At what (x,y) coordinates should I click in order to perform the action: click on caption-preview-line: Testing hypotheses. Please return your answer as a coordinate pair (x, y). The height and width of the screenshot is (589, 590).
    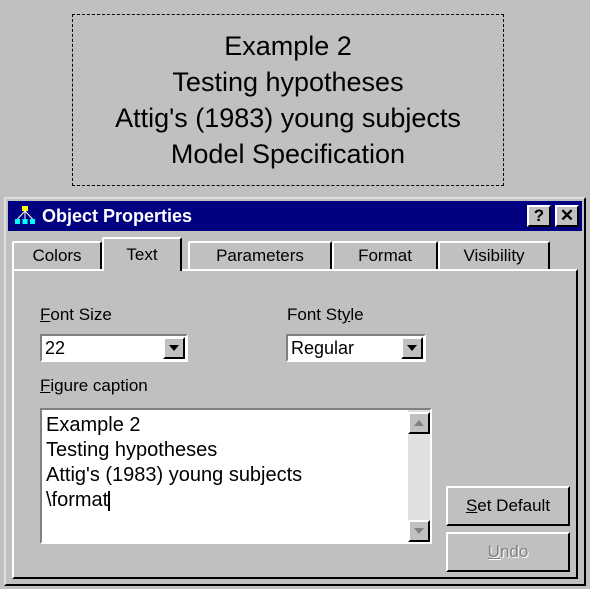
    Looking at the image, I should click on (288, 82).